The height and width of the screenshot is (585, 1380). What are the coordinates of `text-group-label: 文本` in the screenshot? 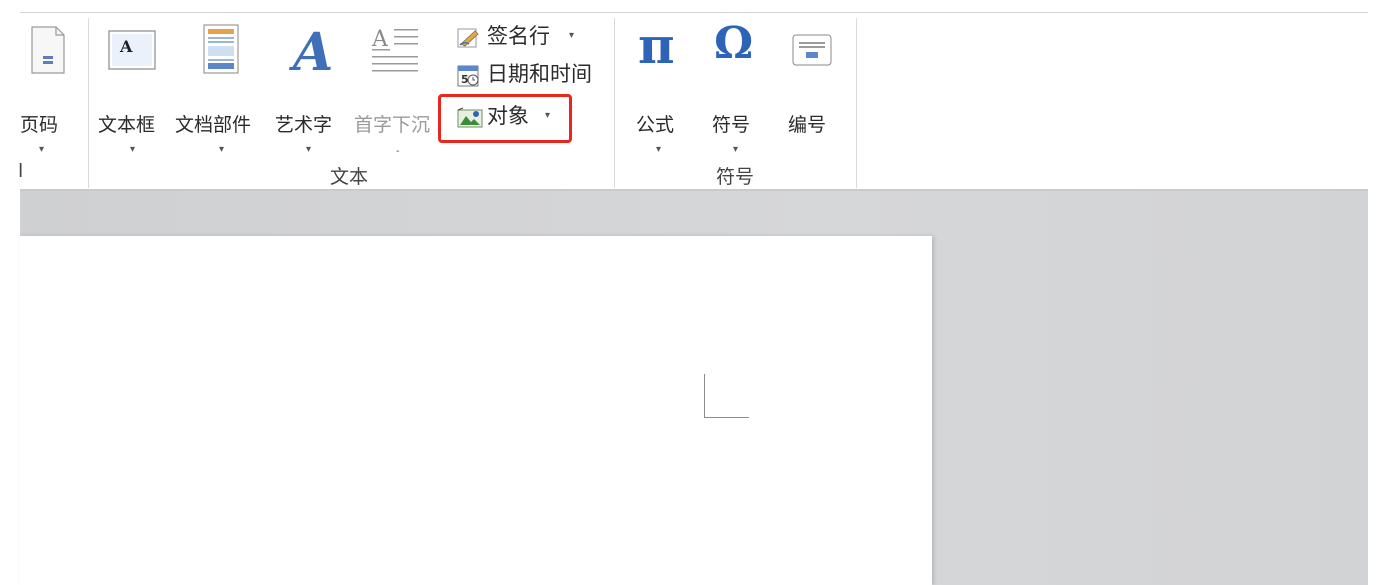 It's located at (349, 177).